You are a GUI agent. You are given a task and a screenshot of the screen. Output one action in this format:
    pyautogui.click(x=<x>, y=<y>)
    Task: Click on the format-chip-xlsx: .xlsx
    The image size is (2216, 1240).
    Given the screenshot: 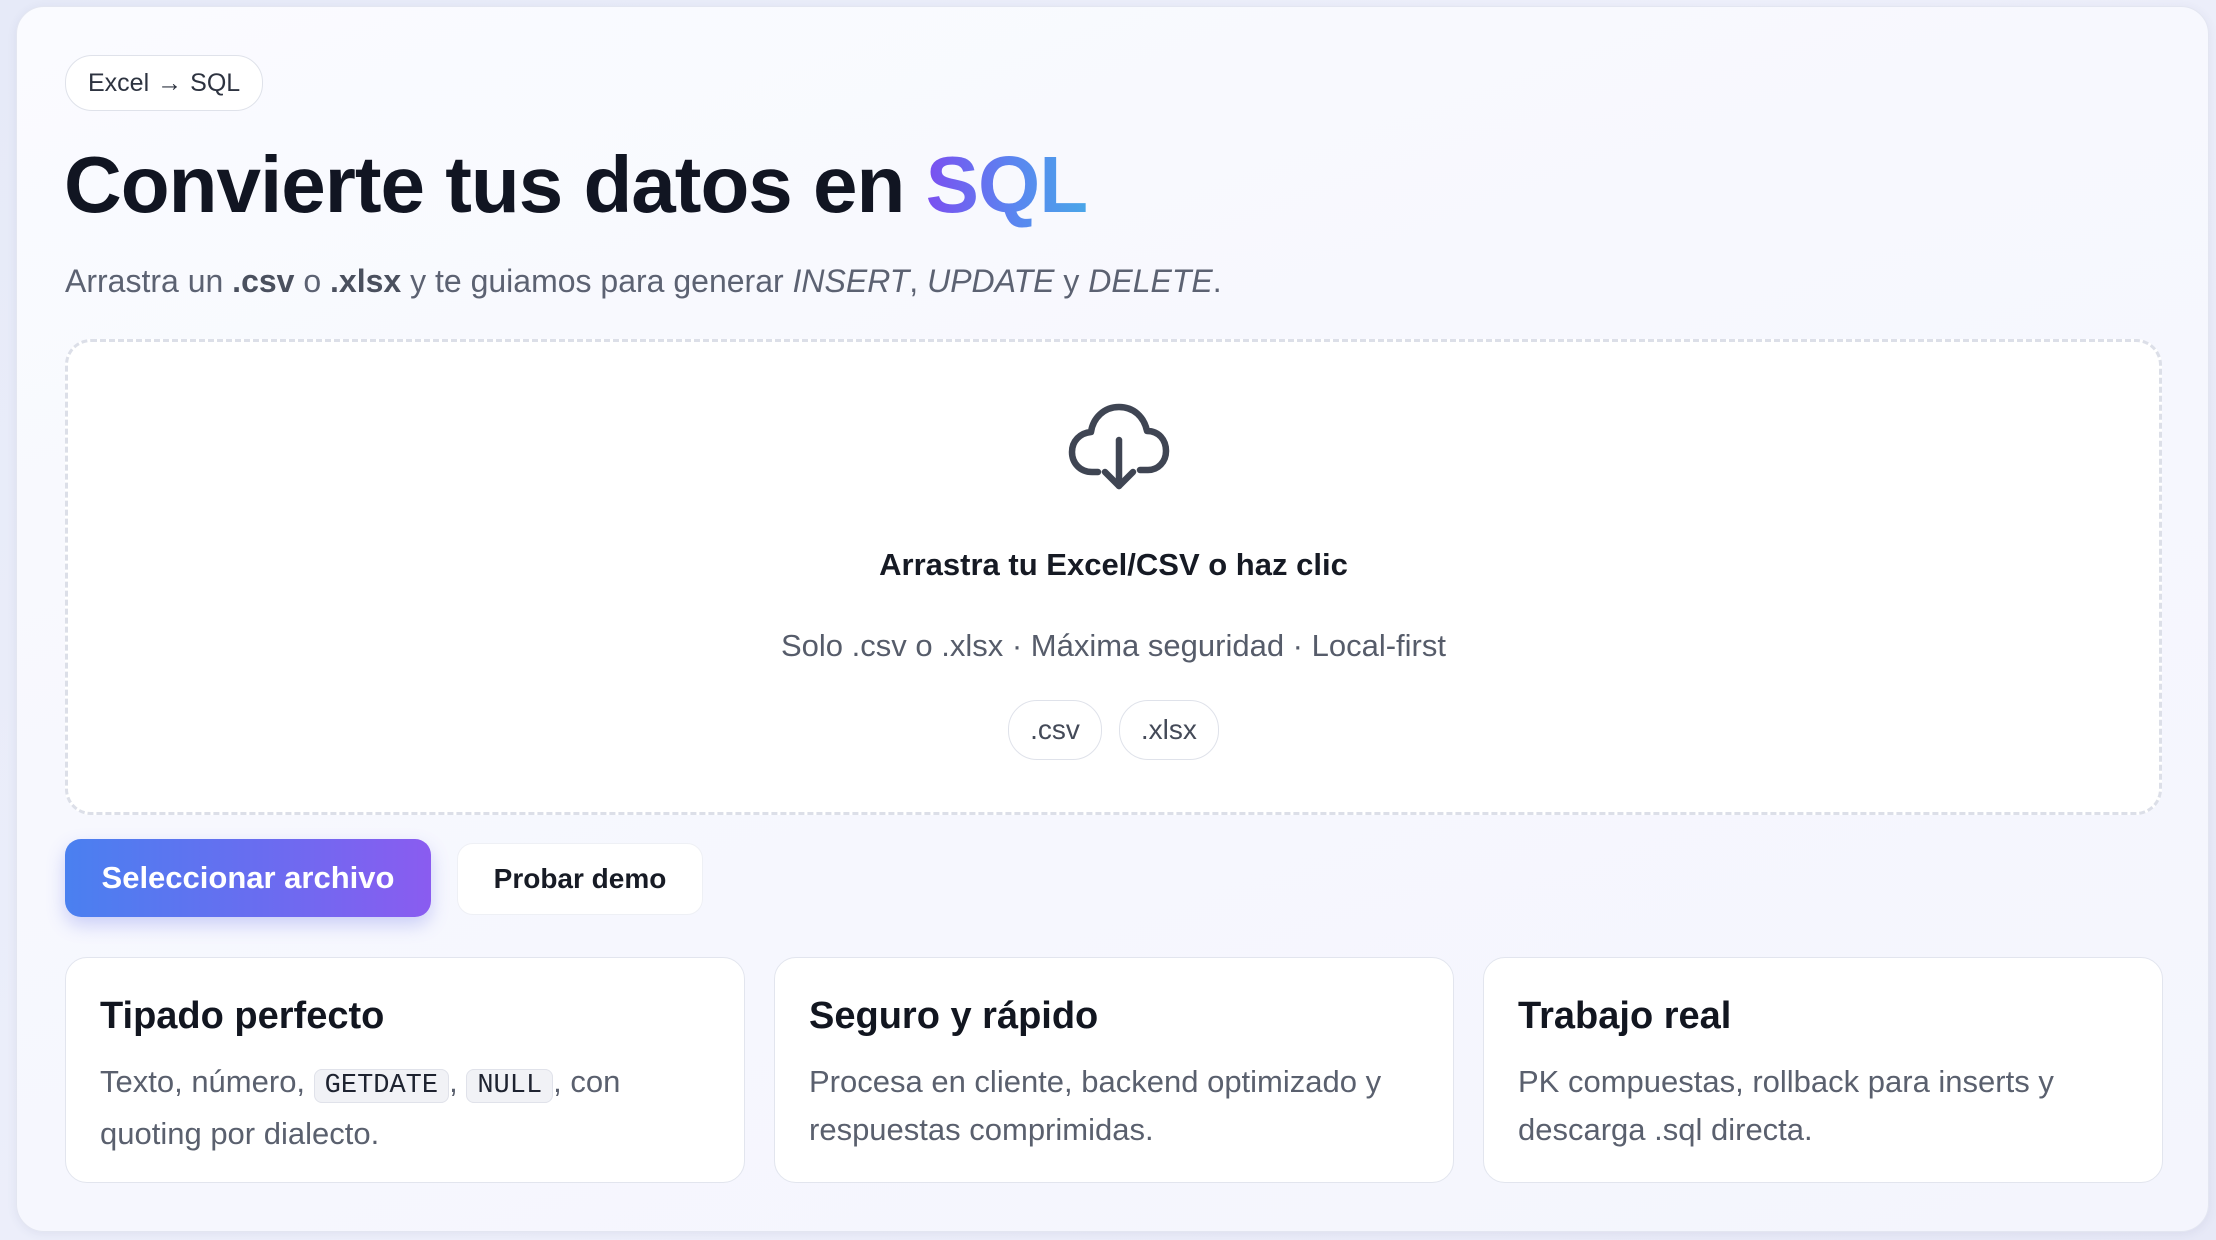 What is the action you would take?
    pyautogui.click(x=1168, y=730)
    